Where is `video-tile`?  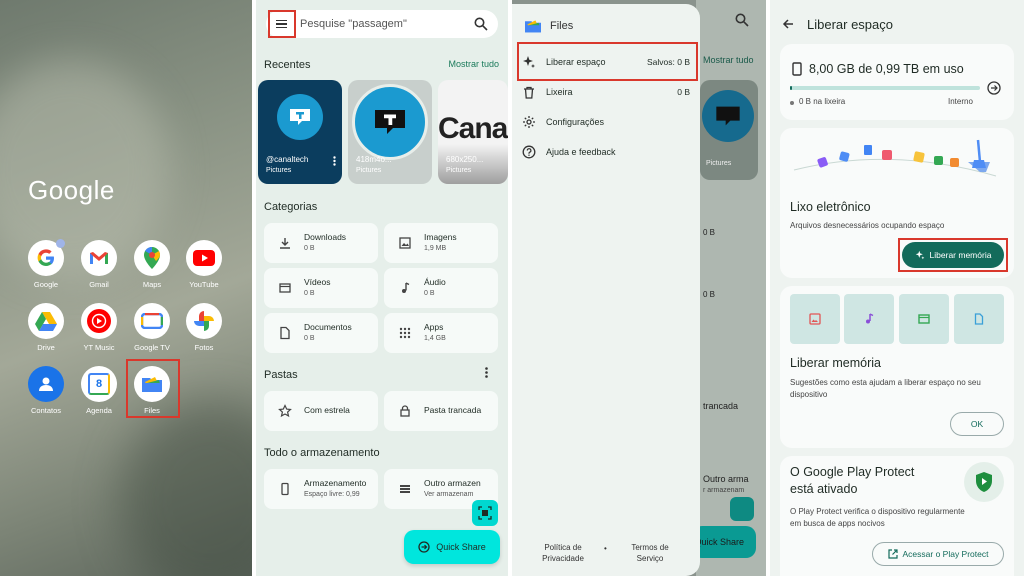 video-tile is located at coordinates (924, 319).